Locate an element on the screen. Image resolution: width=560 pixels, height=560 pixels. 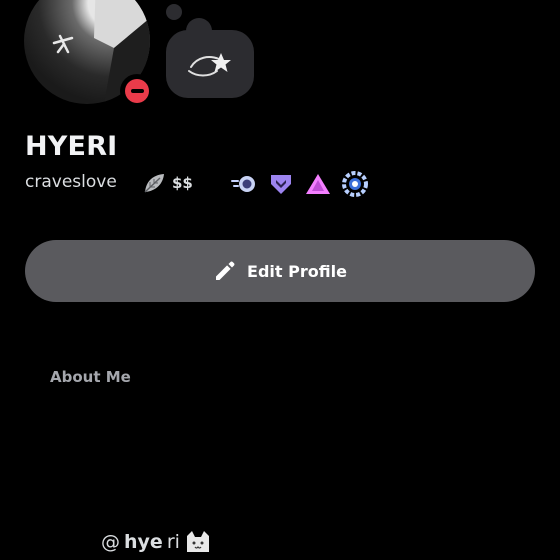
badge-list is located at coordinates (299, 184).